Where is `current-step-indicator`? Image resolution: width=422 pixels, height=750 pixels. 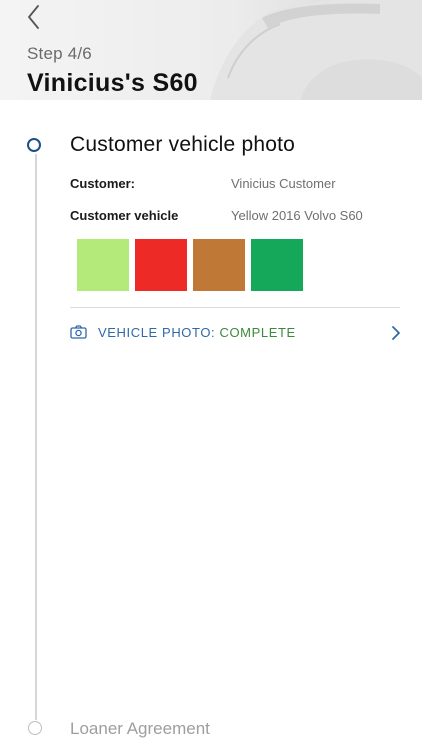
current-step-indicator is located at coordinates (34, 145).